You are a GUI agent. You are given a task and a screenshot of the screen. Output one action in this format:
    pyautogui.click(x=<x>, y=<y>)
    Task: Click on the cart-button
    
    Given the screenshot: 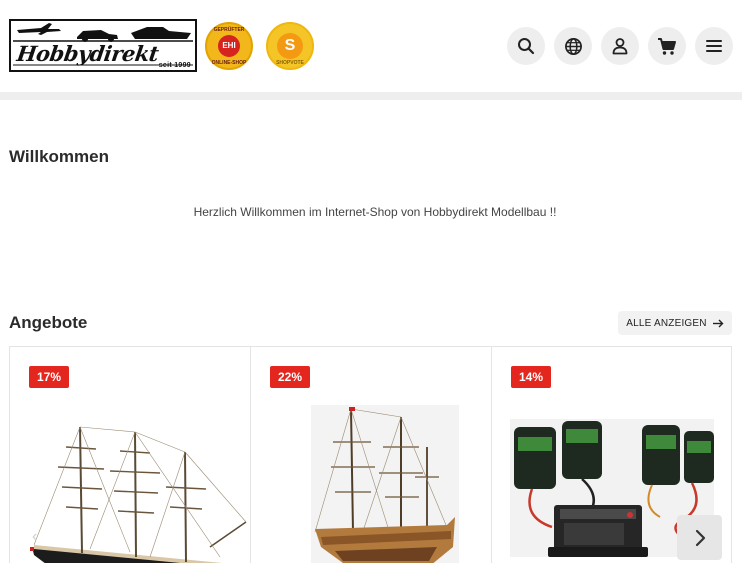 What is the action you would take?
    pyautogui.click(x=667, y=46)
    